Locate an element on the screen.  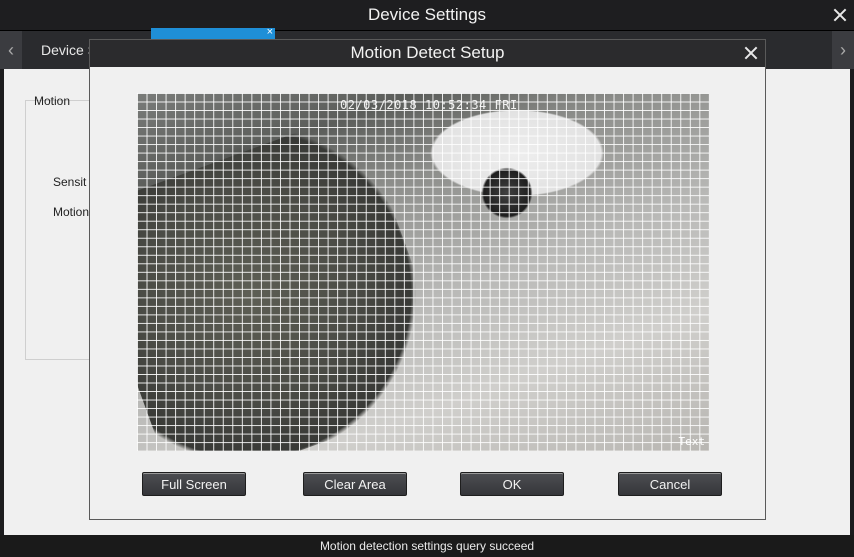
status-bar: Motion detection settings query succeed is located at coordinates (427, 546).